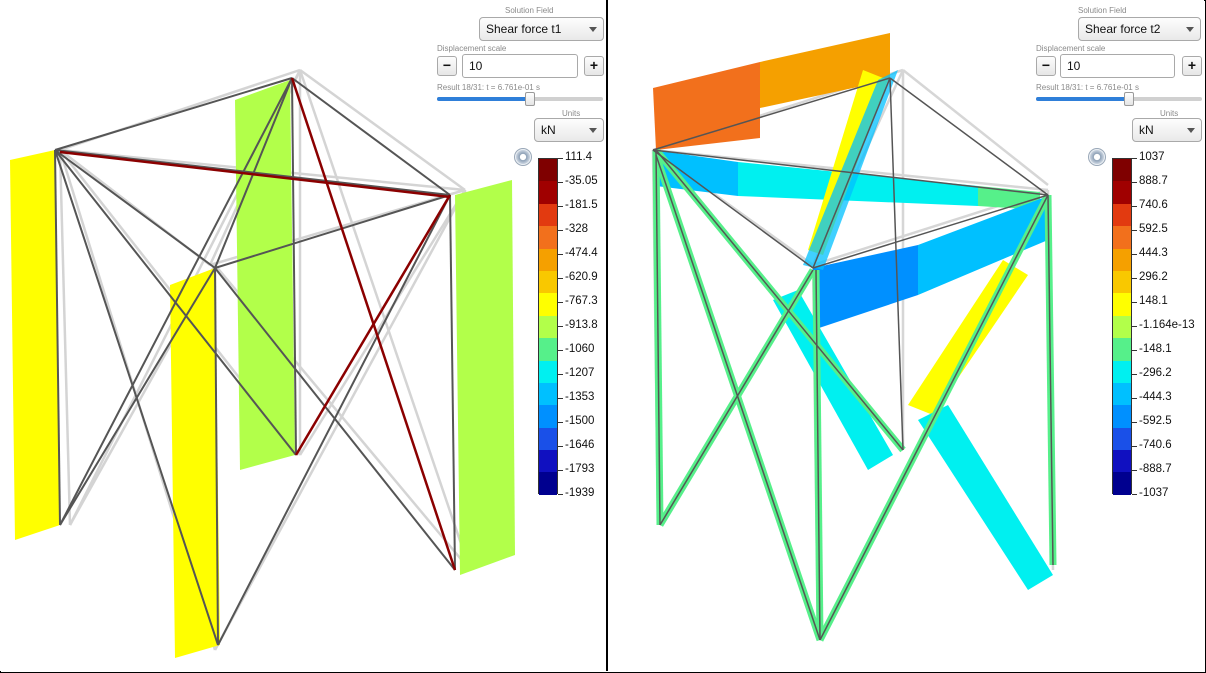 Image resolution: width=1206 pixels, height=673 pixels. Describe the element at coordinates (580, 493) in the screenshot. I see `colorbar-tick-label: -1939` at that location.